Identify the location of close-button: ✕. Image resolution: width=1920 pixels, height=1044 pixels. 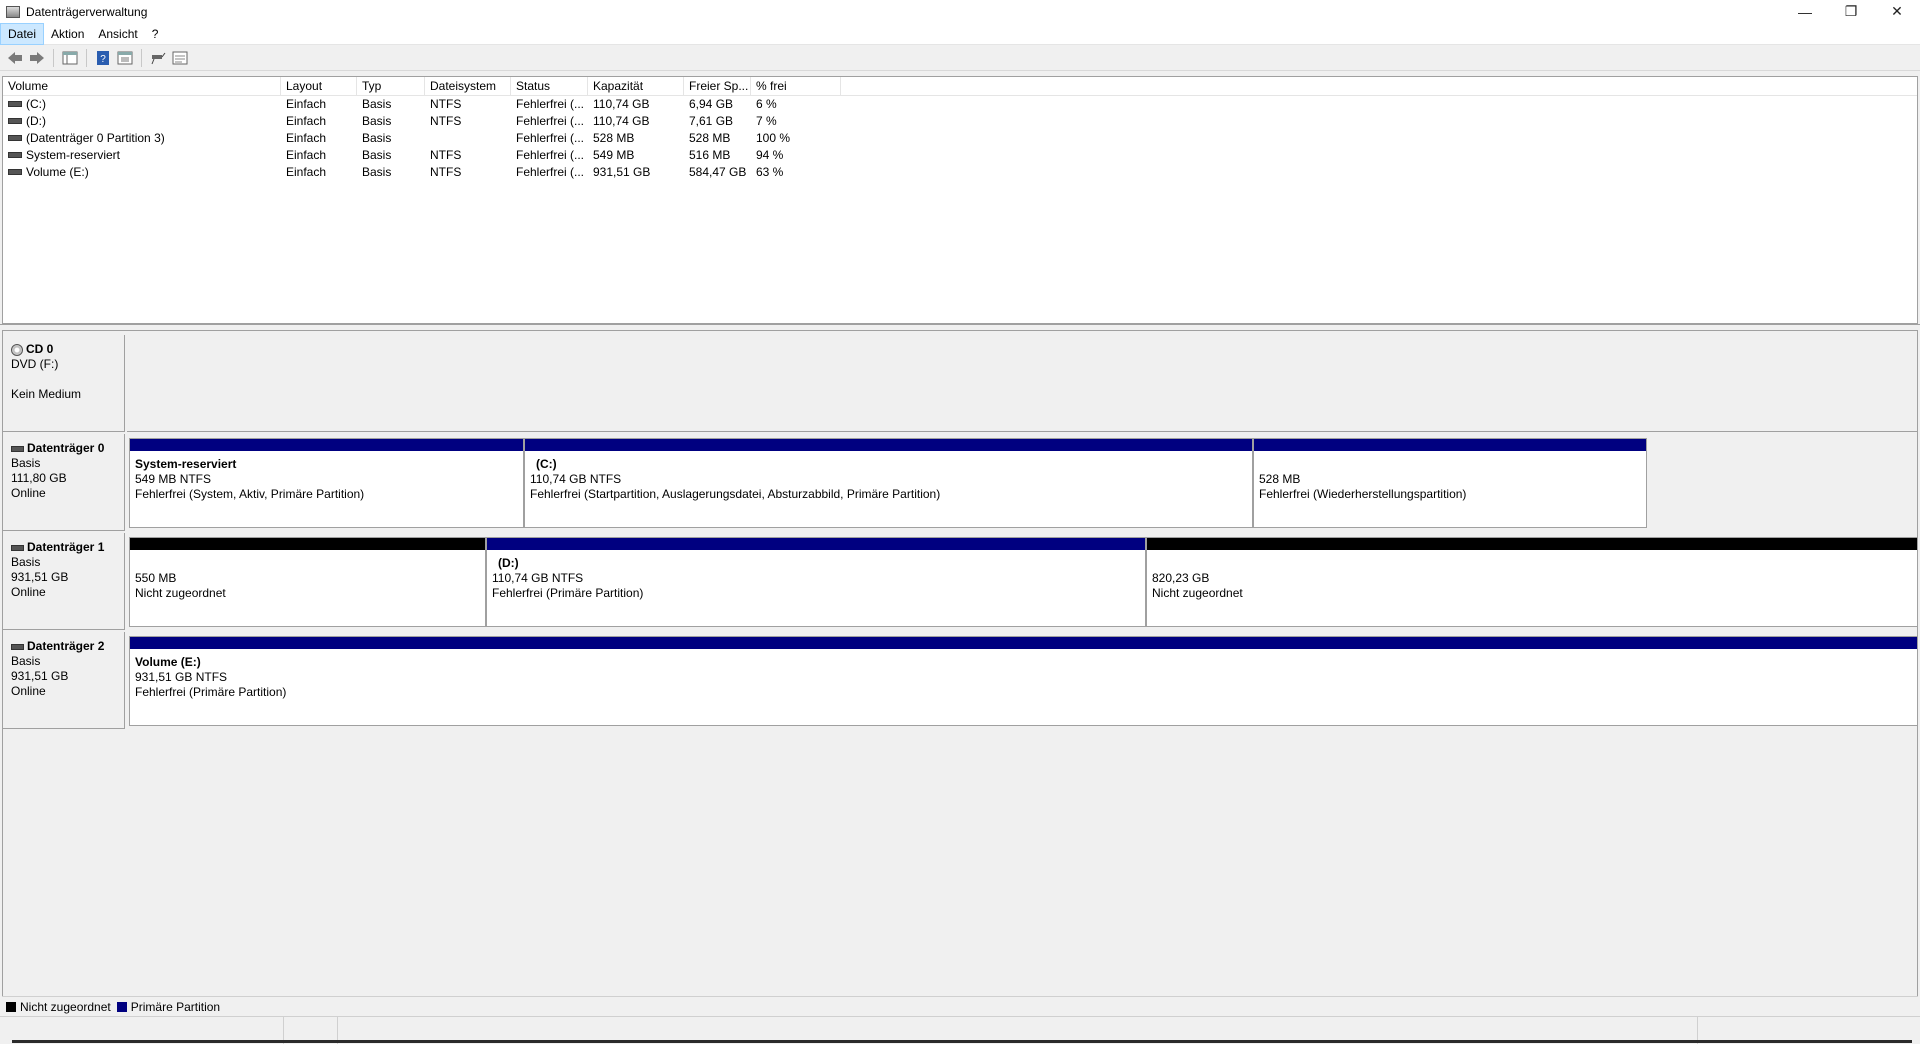
(1897, 11).